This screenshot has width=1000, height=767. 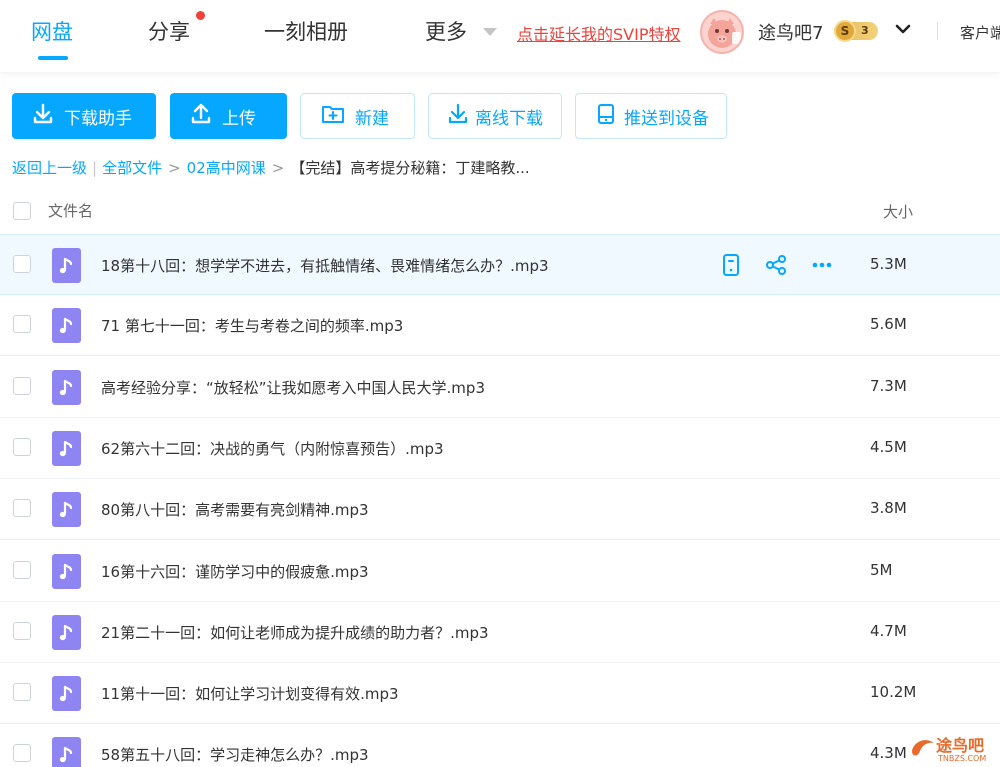 What do you see at coordinates (500, 745) in the screenshot?
I see `file-row: 58第五十八回：学习走神怎么办？.mp3 4.3M` at bounding box center [500, 745].